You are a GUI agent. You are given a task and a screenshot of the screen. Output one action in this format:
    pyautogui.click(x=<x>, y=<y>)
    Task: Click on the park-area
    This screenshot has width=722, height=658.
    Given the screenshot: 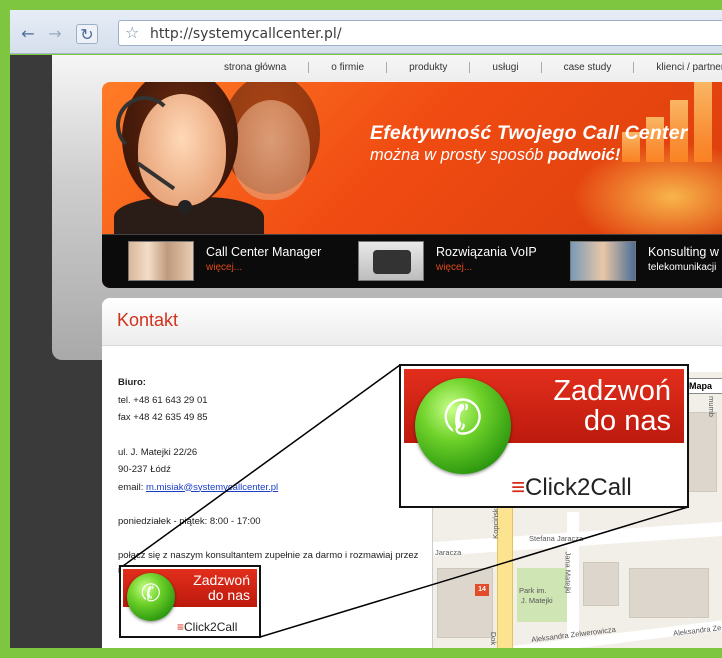 What is the action you would take?
    pyautogui.click(x=542, y=595)
    